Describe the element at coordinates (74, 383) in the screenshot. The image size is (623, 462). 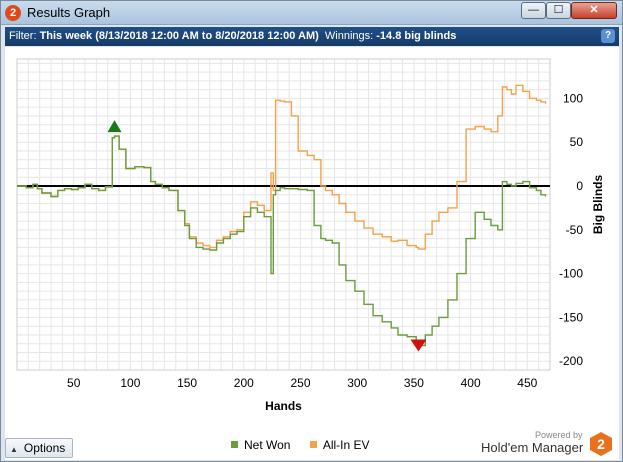
I see `x-tick-label: 50` at that location.